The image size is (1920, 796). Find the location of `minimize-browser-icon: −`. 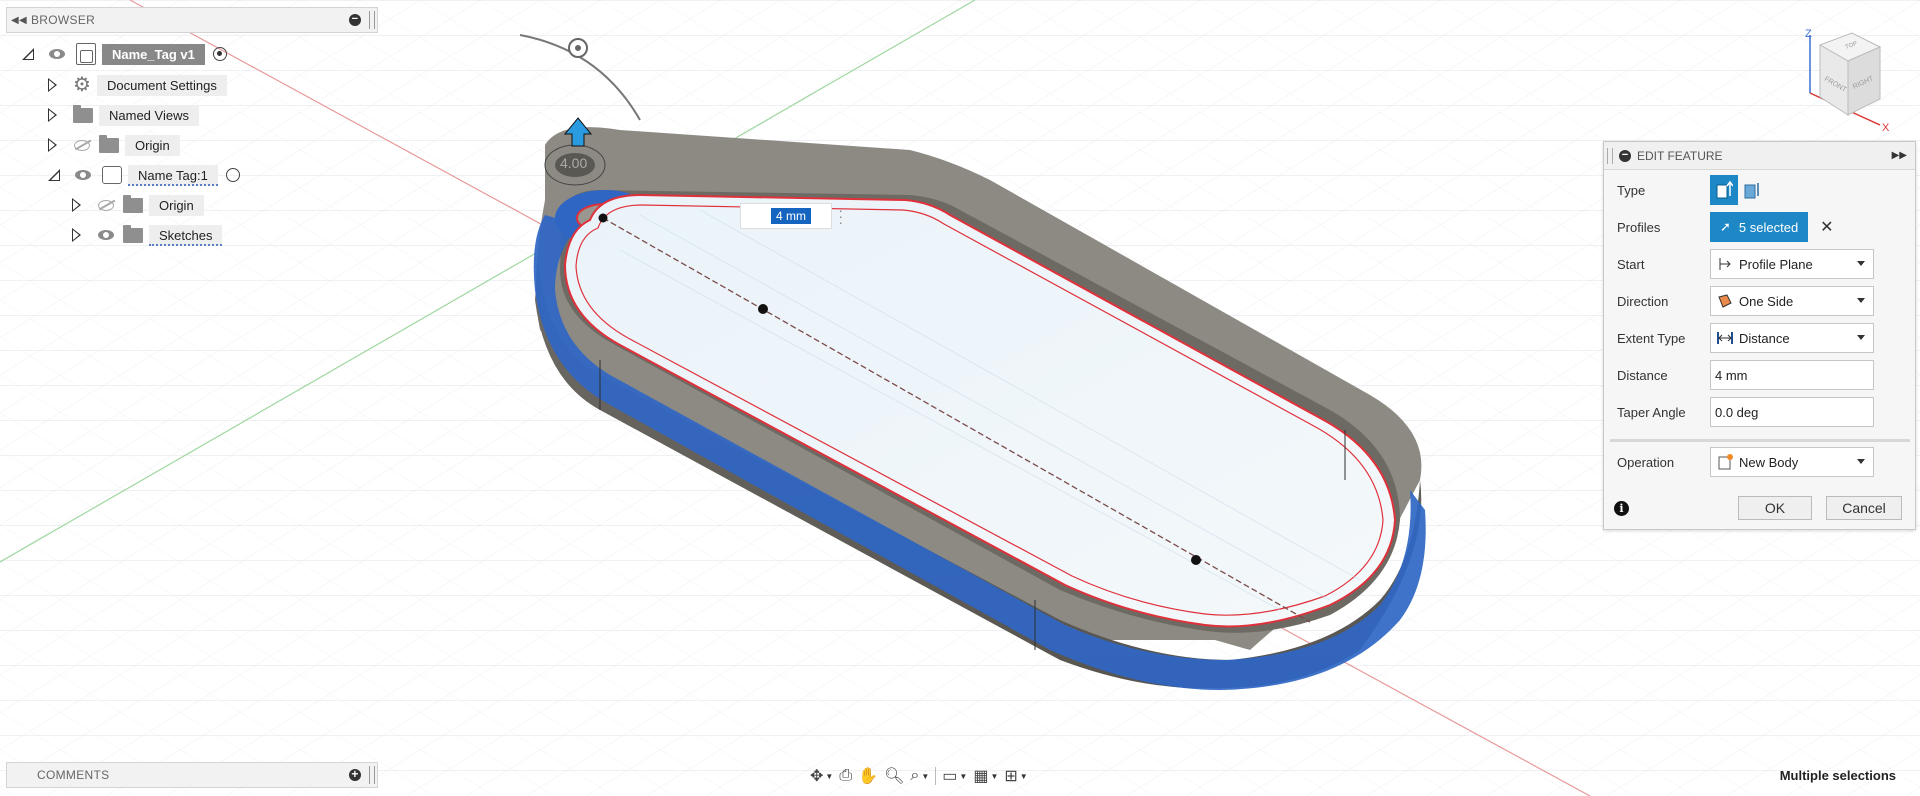

minimize-browser-icon: − is located at coordinates (355, 20).